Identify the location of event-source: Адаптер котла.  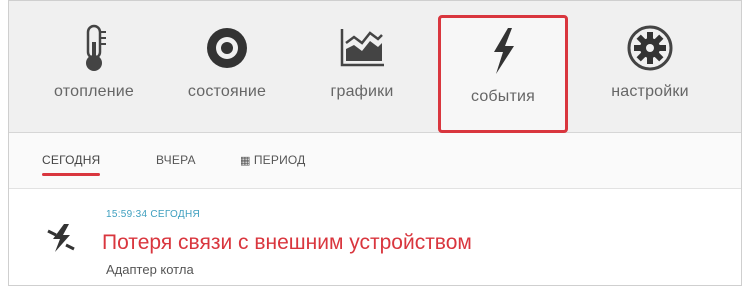
(150, 269).